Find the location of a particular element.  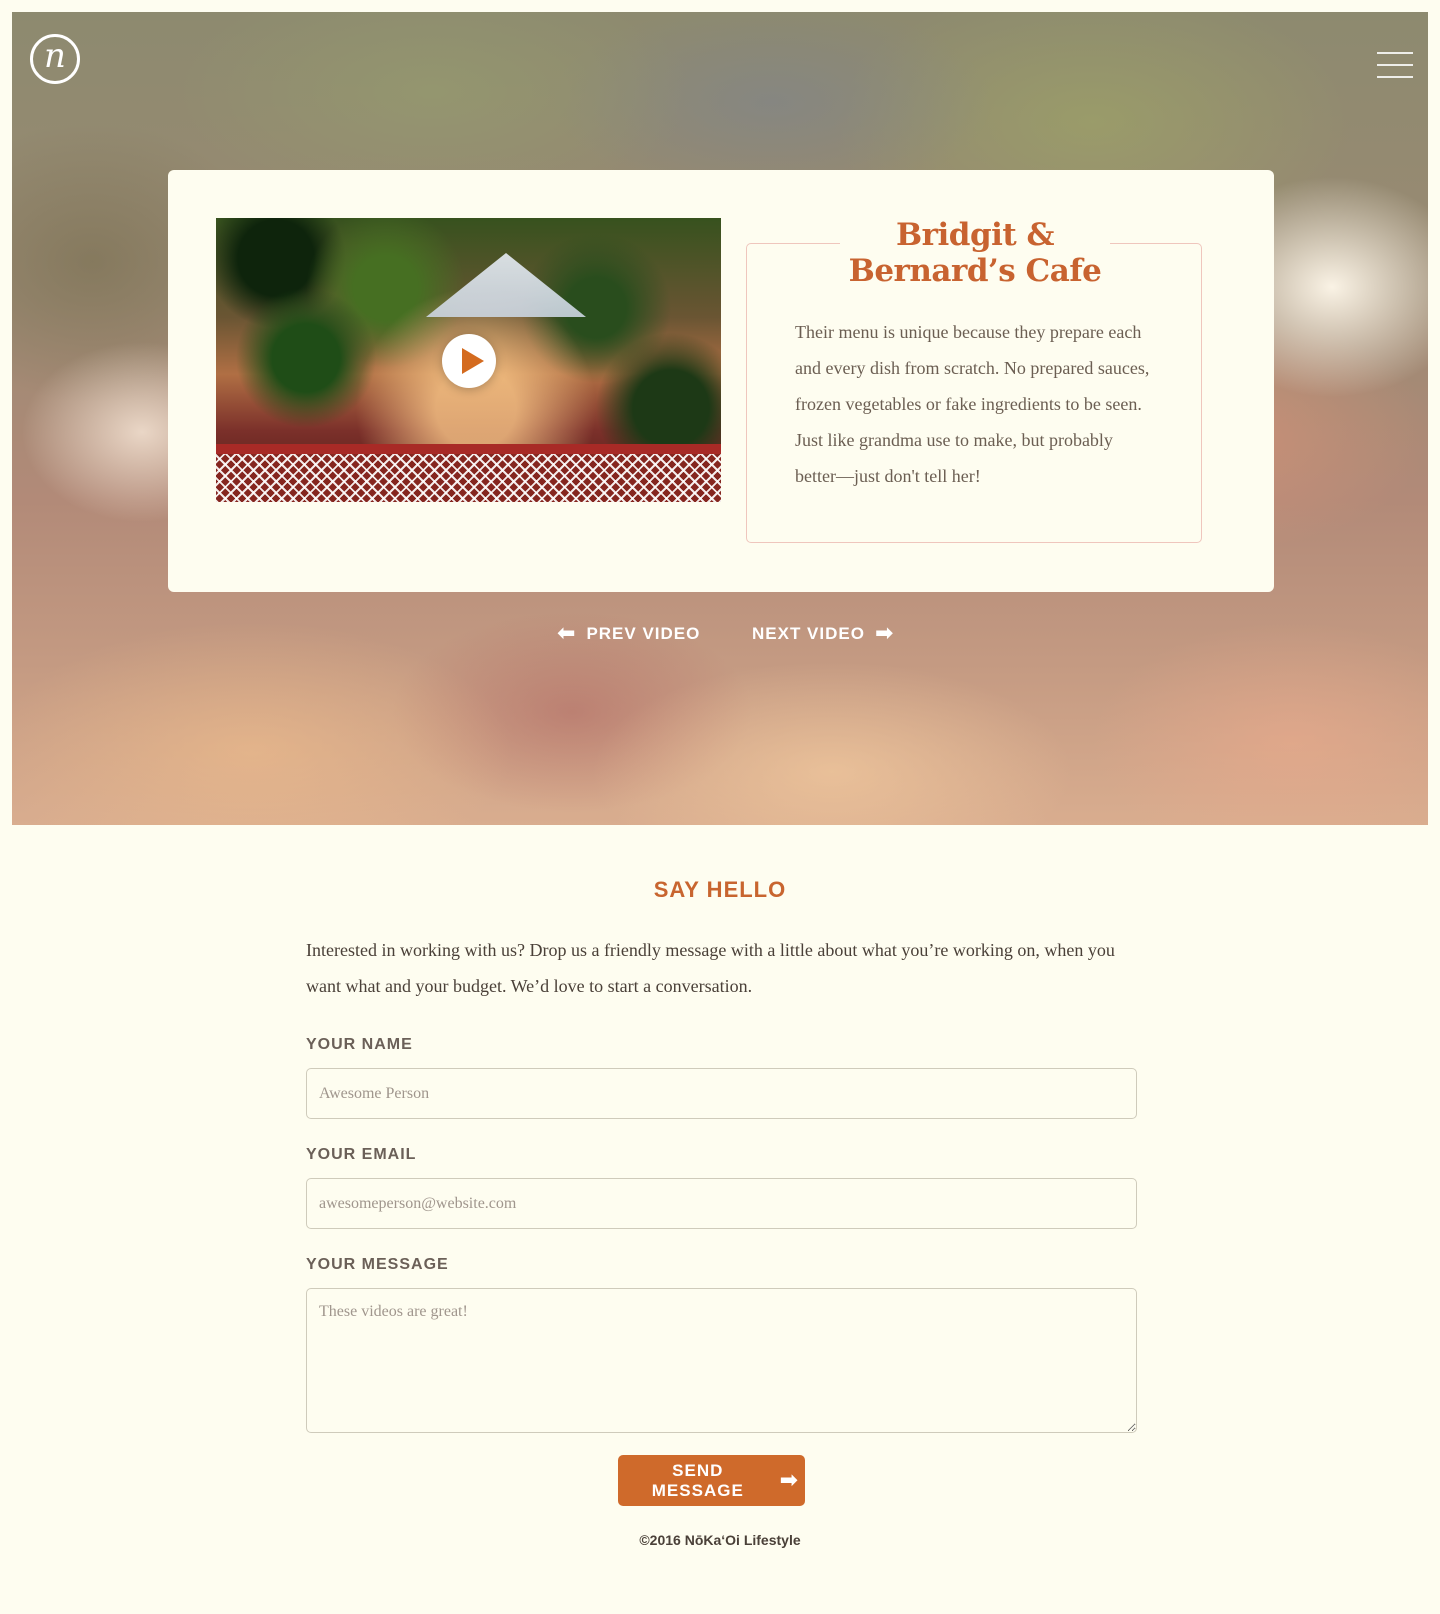

video-umbrella-shape is located at coordinates (506, 285).